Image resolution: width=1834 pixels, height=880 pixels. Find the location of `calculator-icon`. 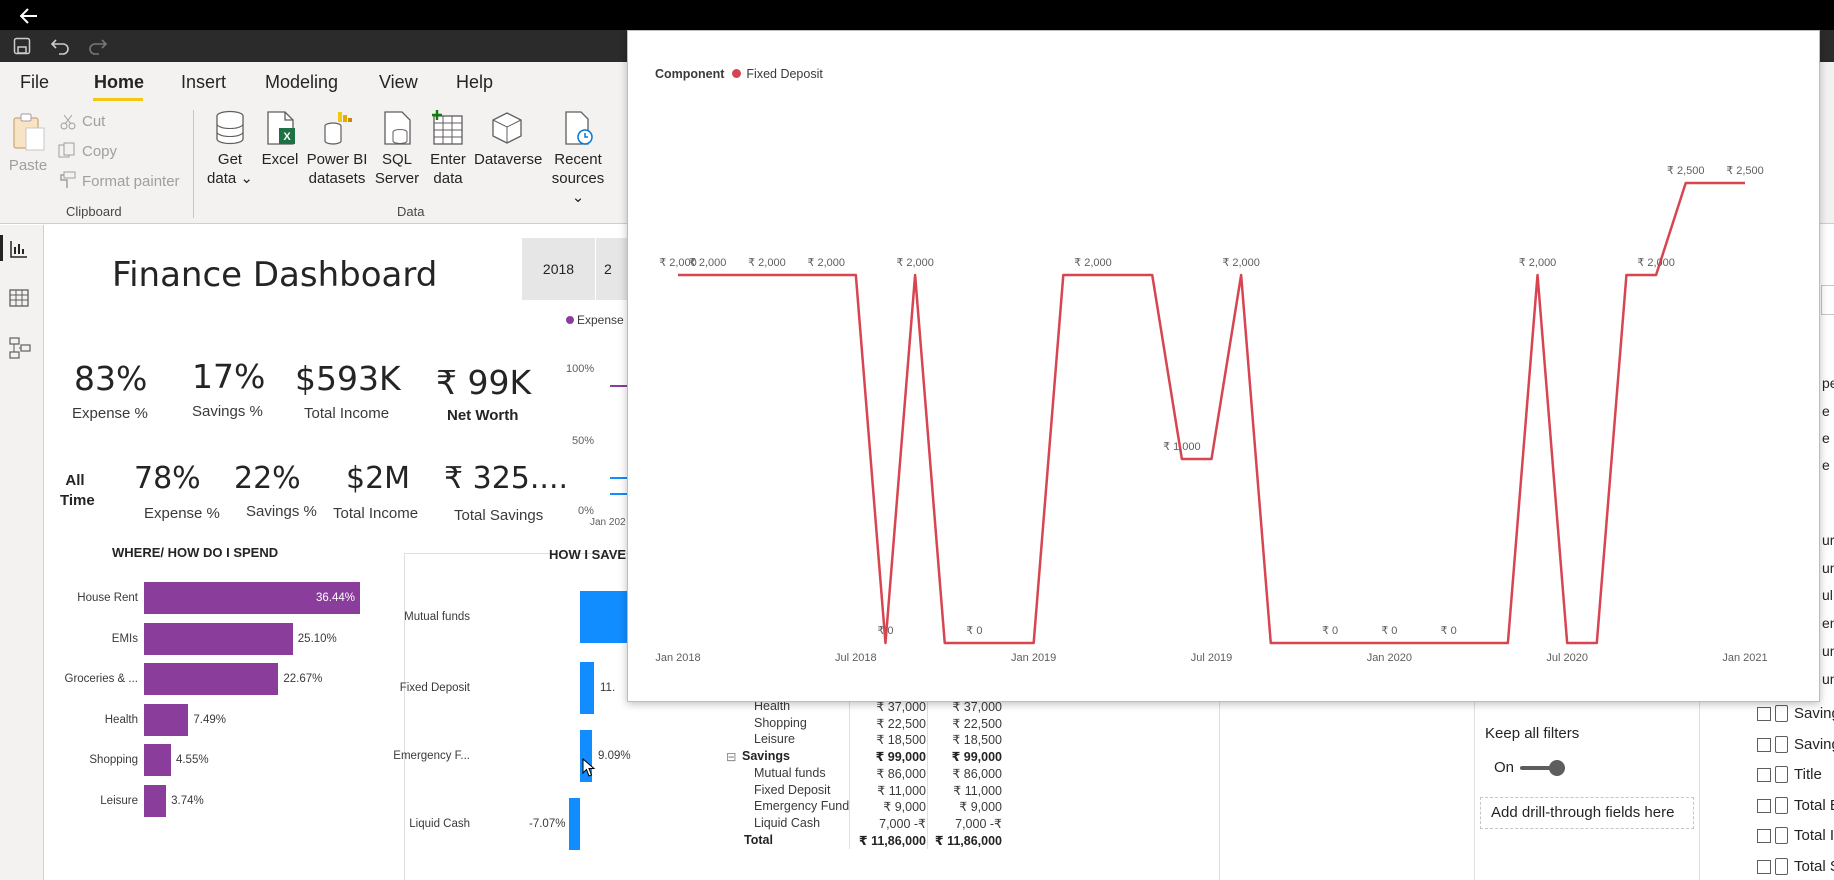

calculator-icon is located at coordinates (1781, 805).